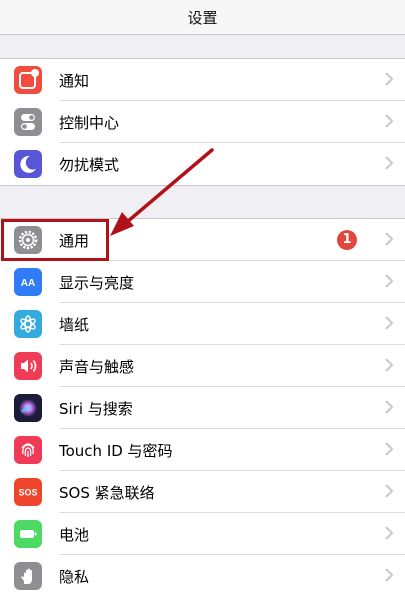 The width and height of the screenshot is (405, 600). I want to click on wallpaper-icon, so click(28, 324).